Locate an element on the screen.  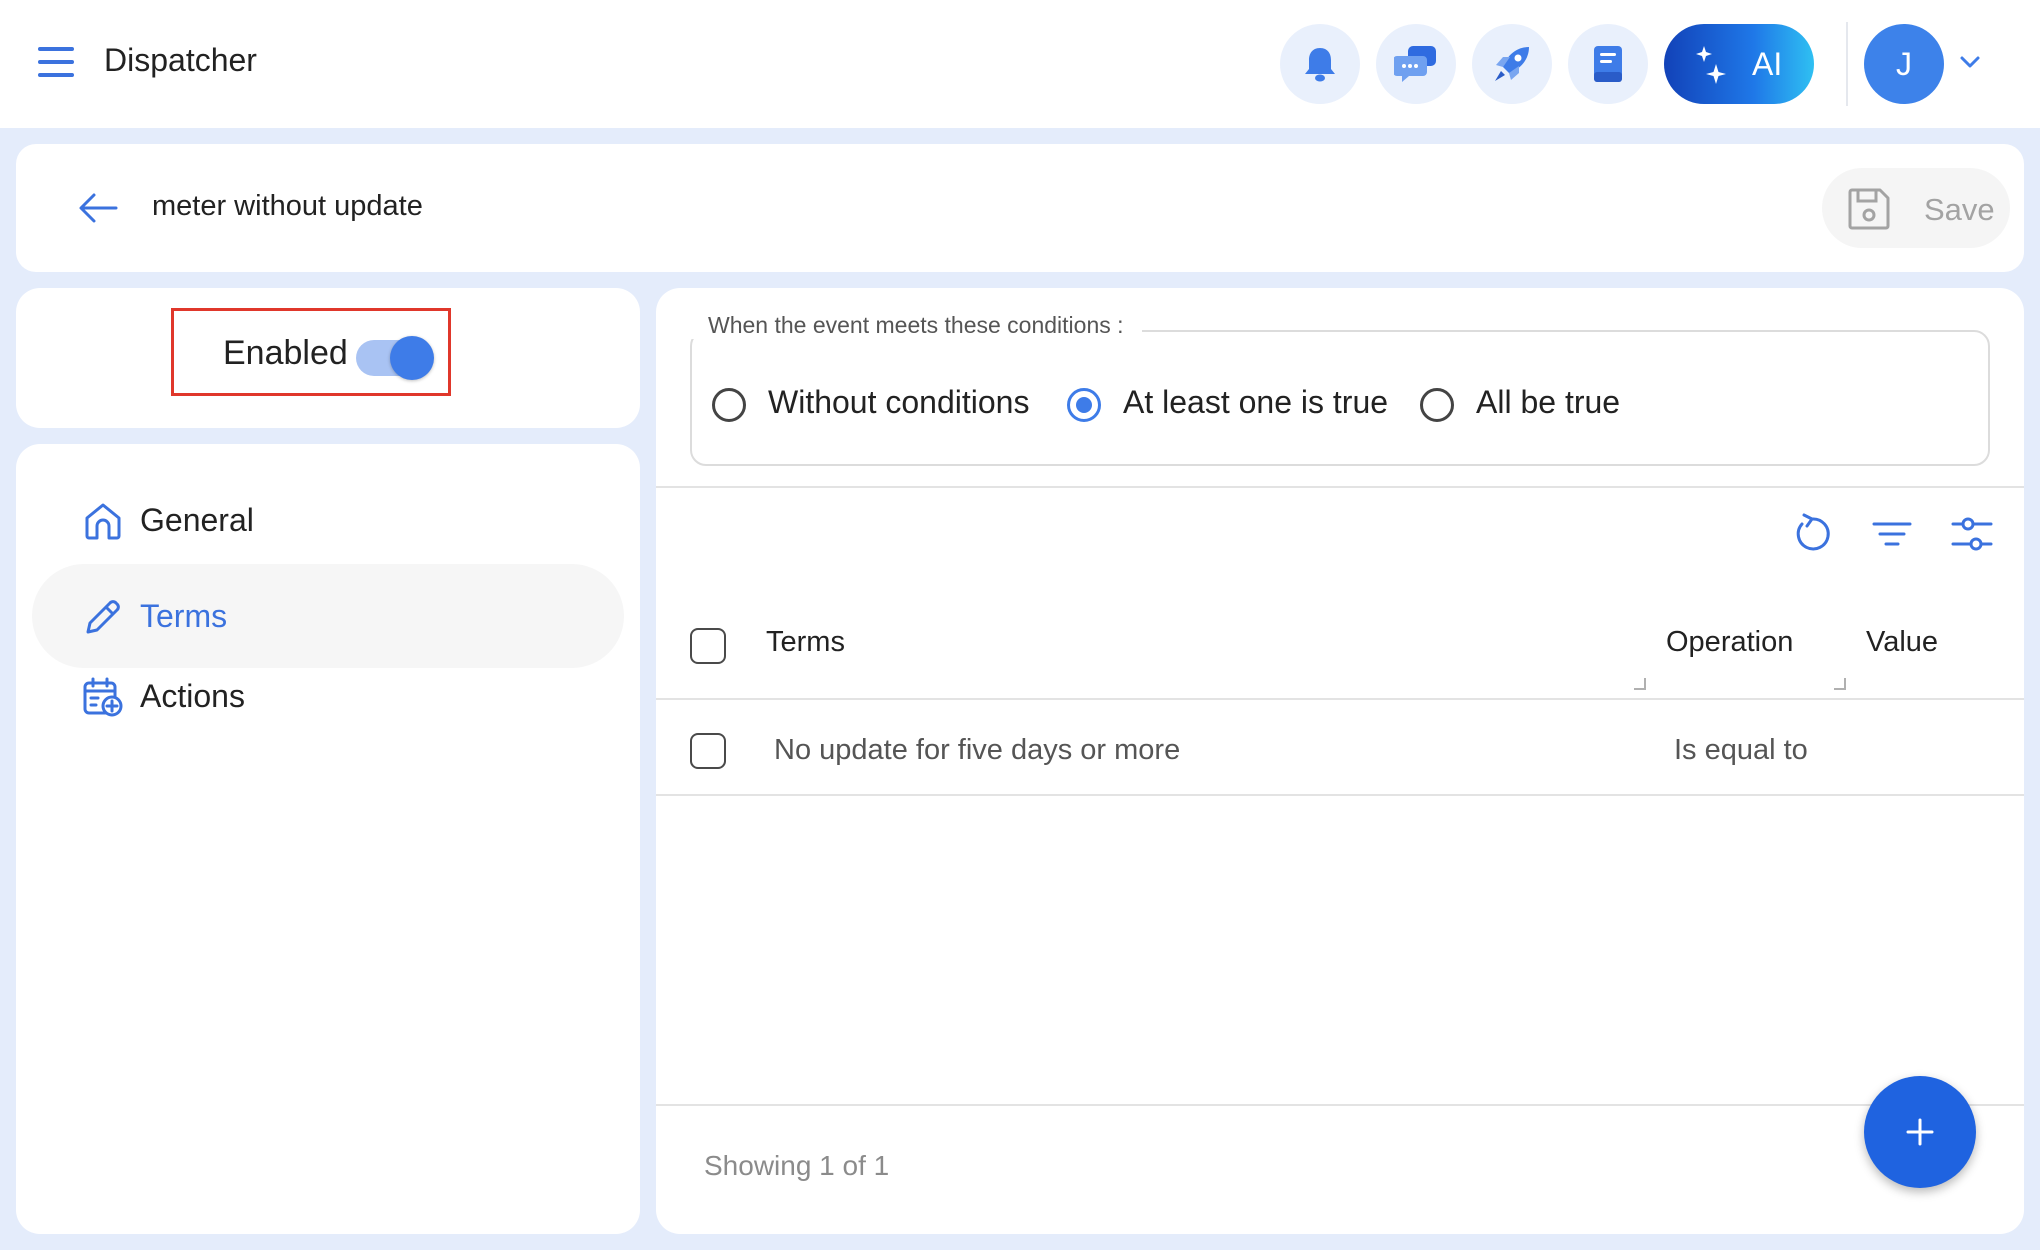
pagination-info: Showing 1 of 1 is located at coordinates (797, 1165).